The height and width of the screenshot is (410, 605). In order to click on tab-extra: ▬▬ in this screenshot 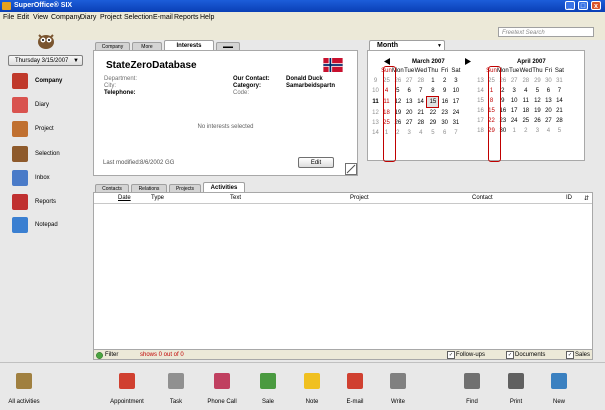, I will do `click(228, 46)`.